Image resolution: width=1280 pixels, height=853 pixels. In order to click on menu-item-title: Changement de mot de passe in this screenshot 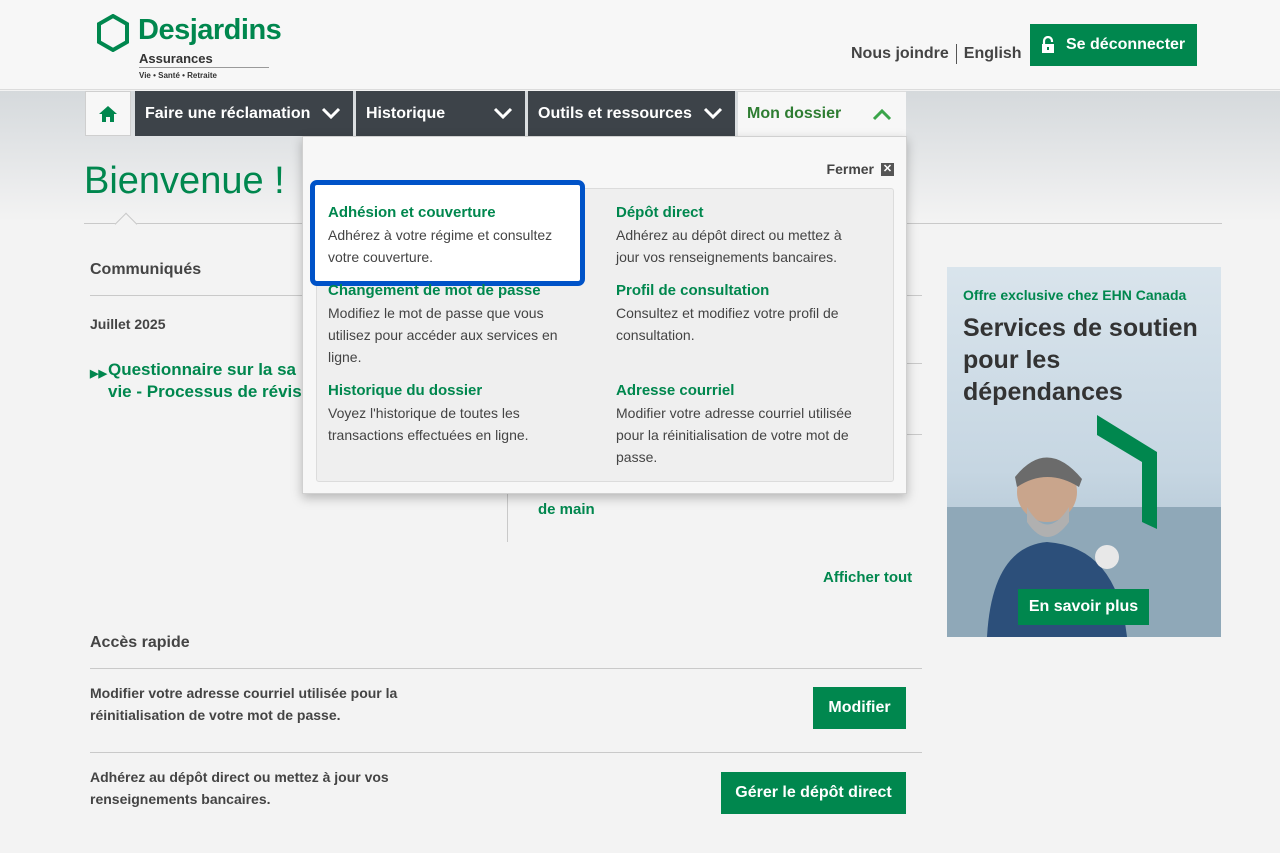, I will do `click(434, 290)`.